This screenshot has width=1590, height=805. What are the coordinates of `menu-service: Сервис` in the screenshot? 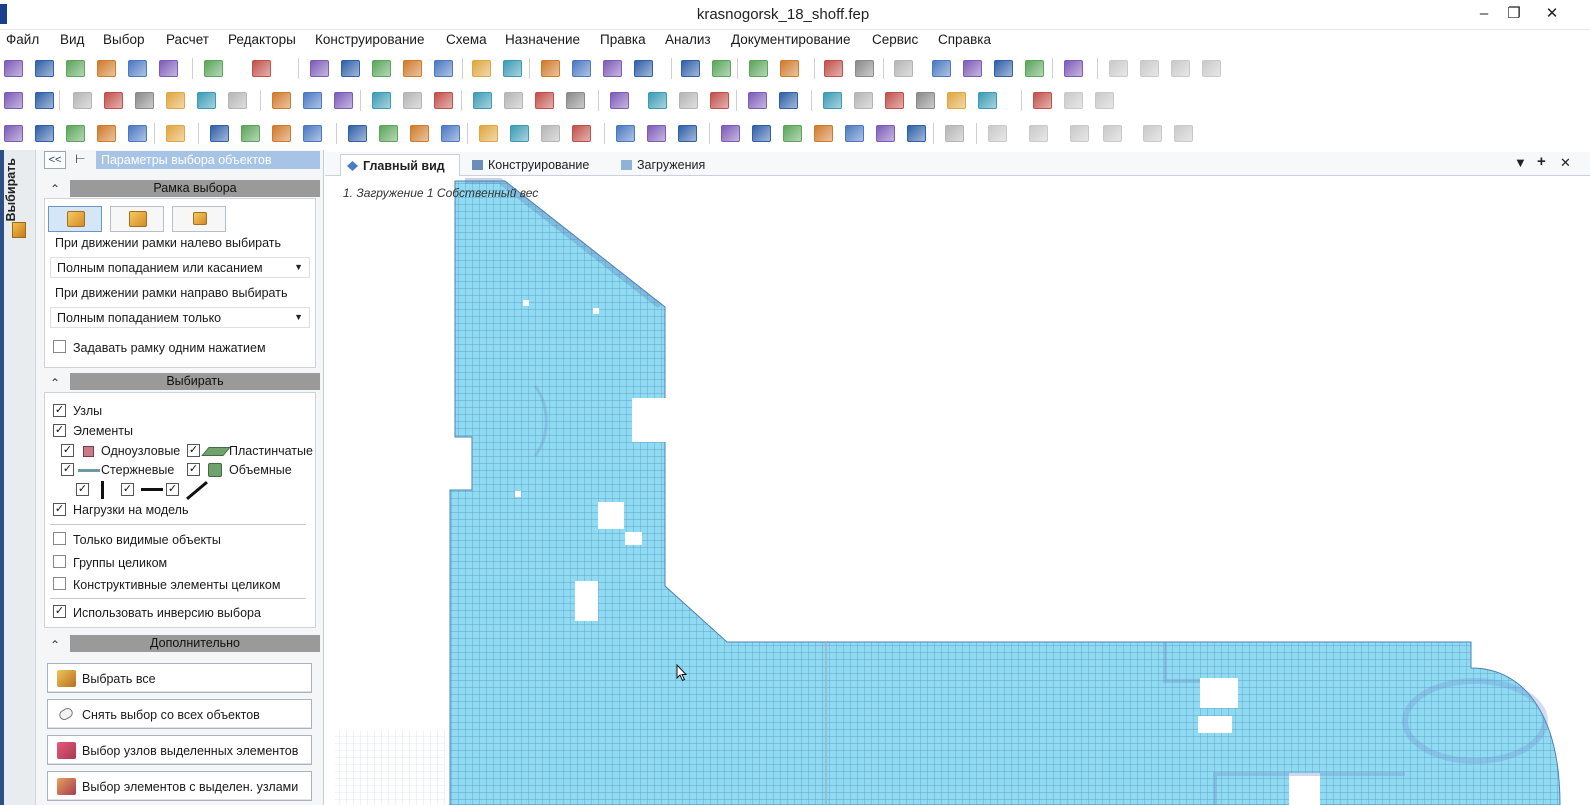 It's located at (895, 39).